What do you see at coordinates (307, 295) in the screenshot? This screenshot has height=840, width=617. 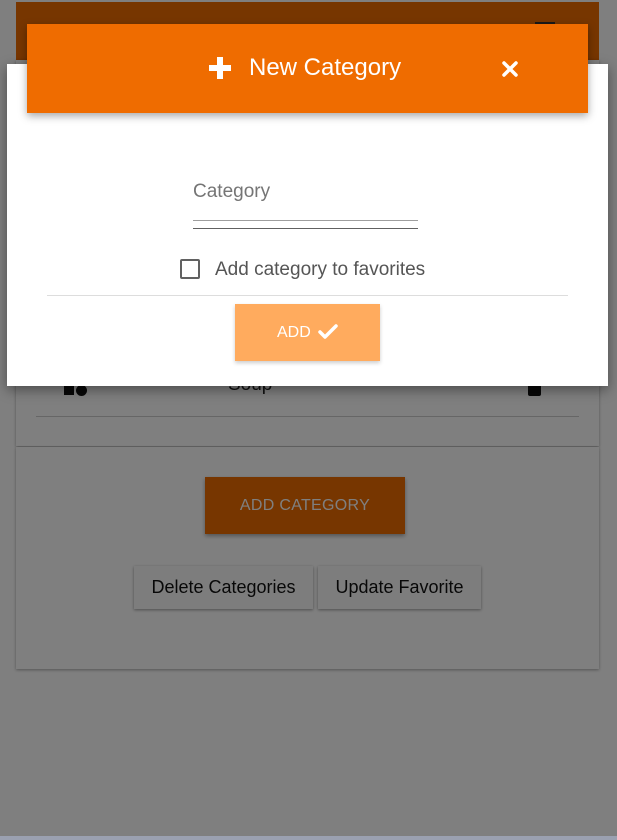 I see `dialog-divider` at bounding box center [307, 295].